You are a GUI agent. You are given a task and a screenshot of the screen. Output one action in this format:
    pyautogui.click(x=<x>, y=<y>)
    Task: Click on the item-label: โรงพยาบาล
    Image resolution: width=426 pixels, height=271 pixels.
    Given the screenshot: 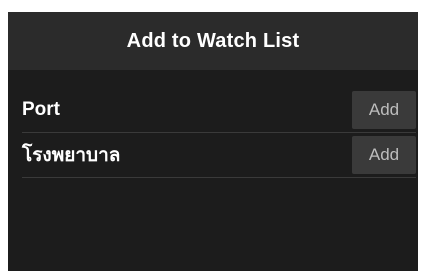 What is the action you would take?
    pyautogui.click(x=71, y=155)
    